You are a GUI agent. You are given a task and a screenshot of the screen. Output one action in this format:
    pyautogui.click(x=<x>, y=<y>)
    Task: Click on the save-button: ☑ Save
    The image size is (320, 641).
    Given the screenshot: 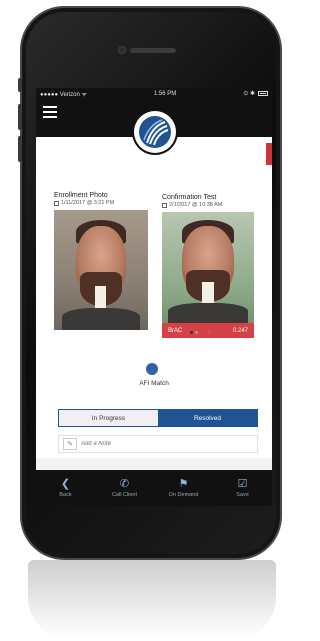 What is the action you would take?
    pyautogui.click(x=243, y=487)
    